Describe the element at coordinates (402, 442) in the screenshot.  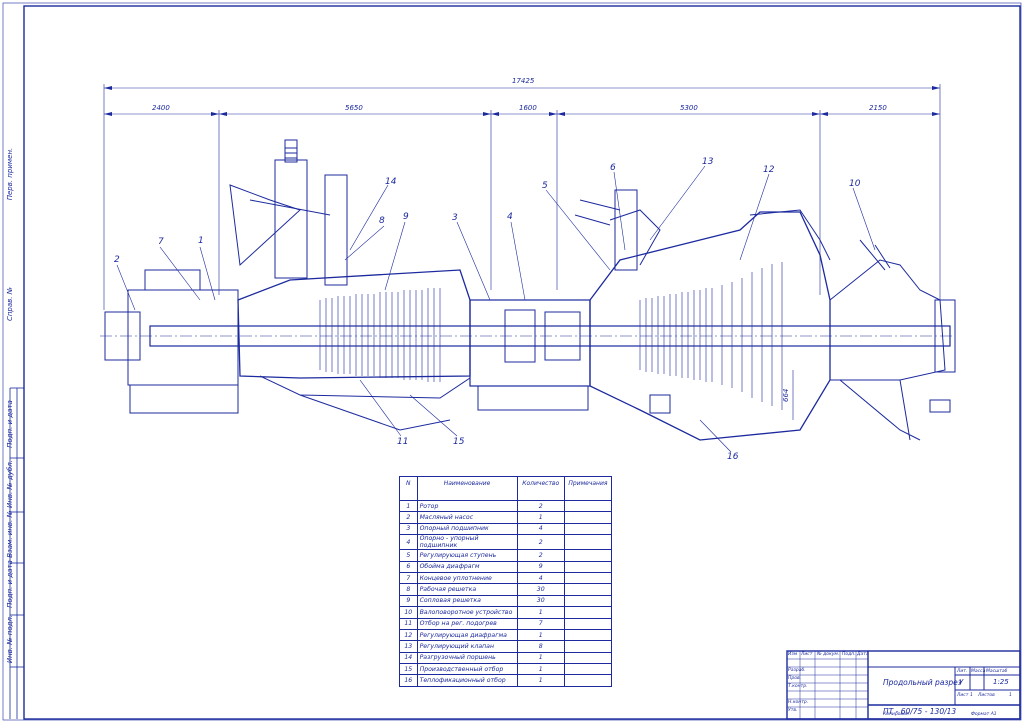
I see `callout-11: 11` at that location.